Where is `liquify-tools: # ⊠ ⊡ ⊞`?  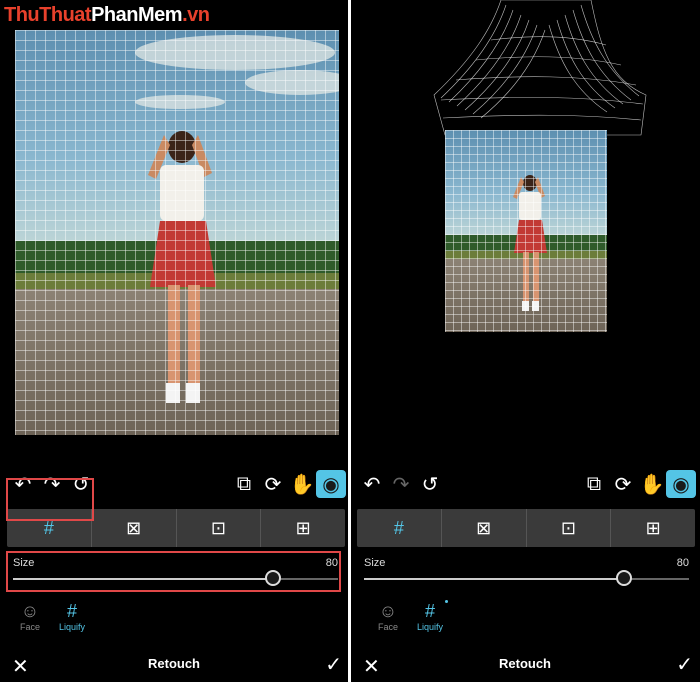 liquify-tools: # ⊠ ⊡ ⊞ is located at coordinates (526, 528).